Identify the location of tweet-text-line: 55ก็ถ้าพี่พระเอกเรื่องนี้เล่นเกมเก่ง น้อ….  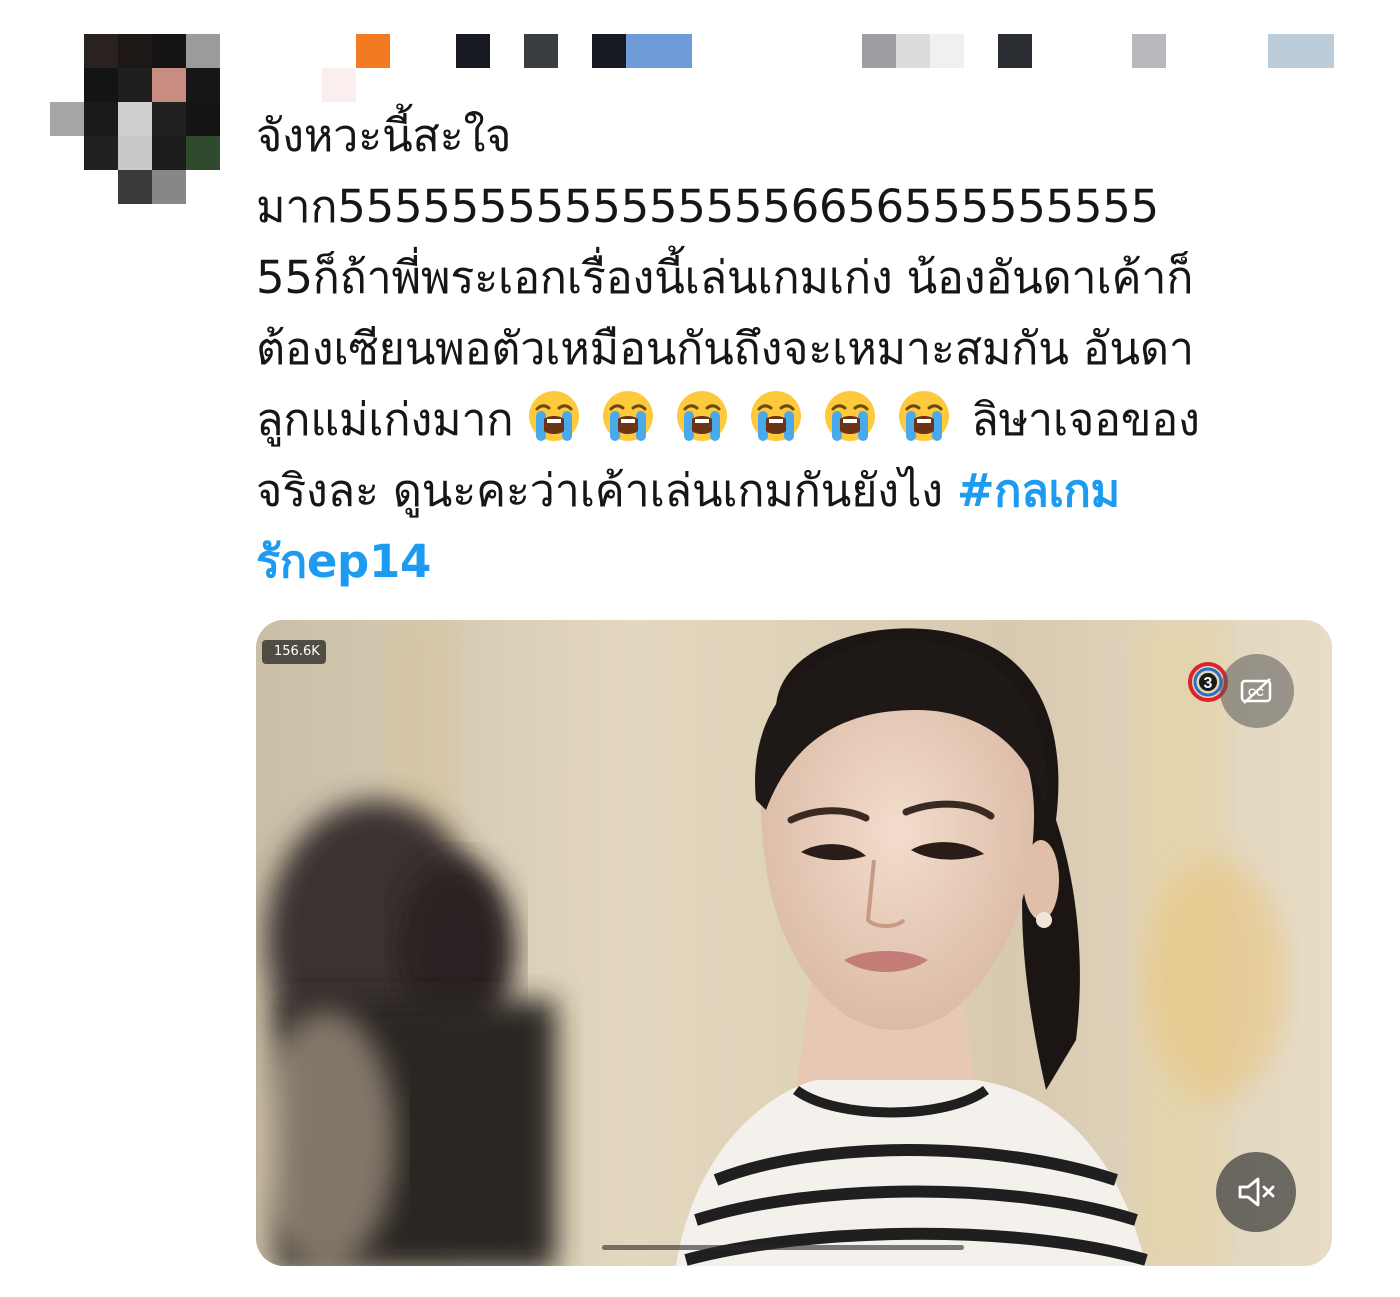
(725, 277).